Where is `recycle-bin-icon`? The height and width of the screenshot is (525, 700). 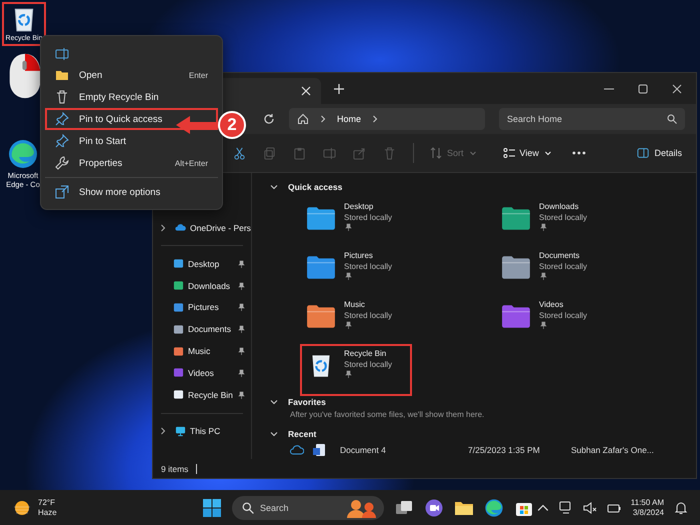
recycle-bin-icon is located at coordinates (178, 394).